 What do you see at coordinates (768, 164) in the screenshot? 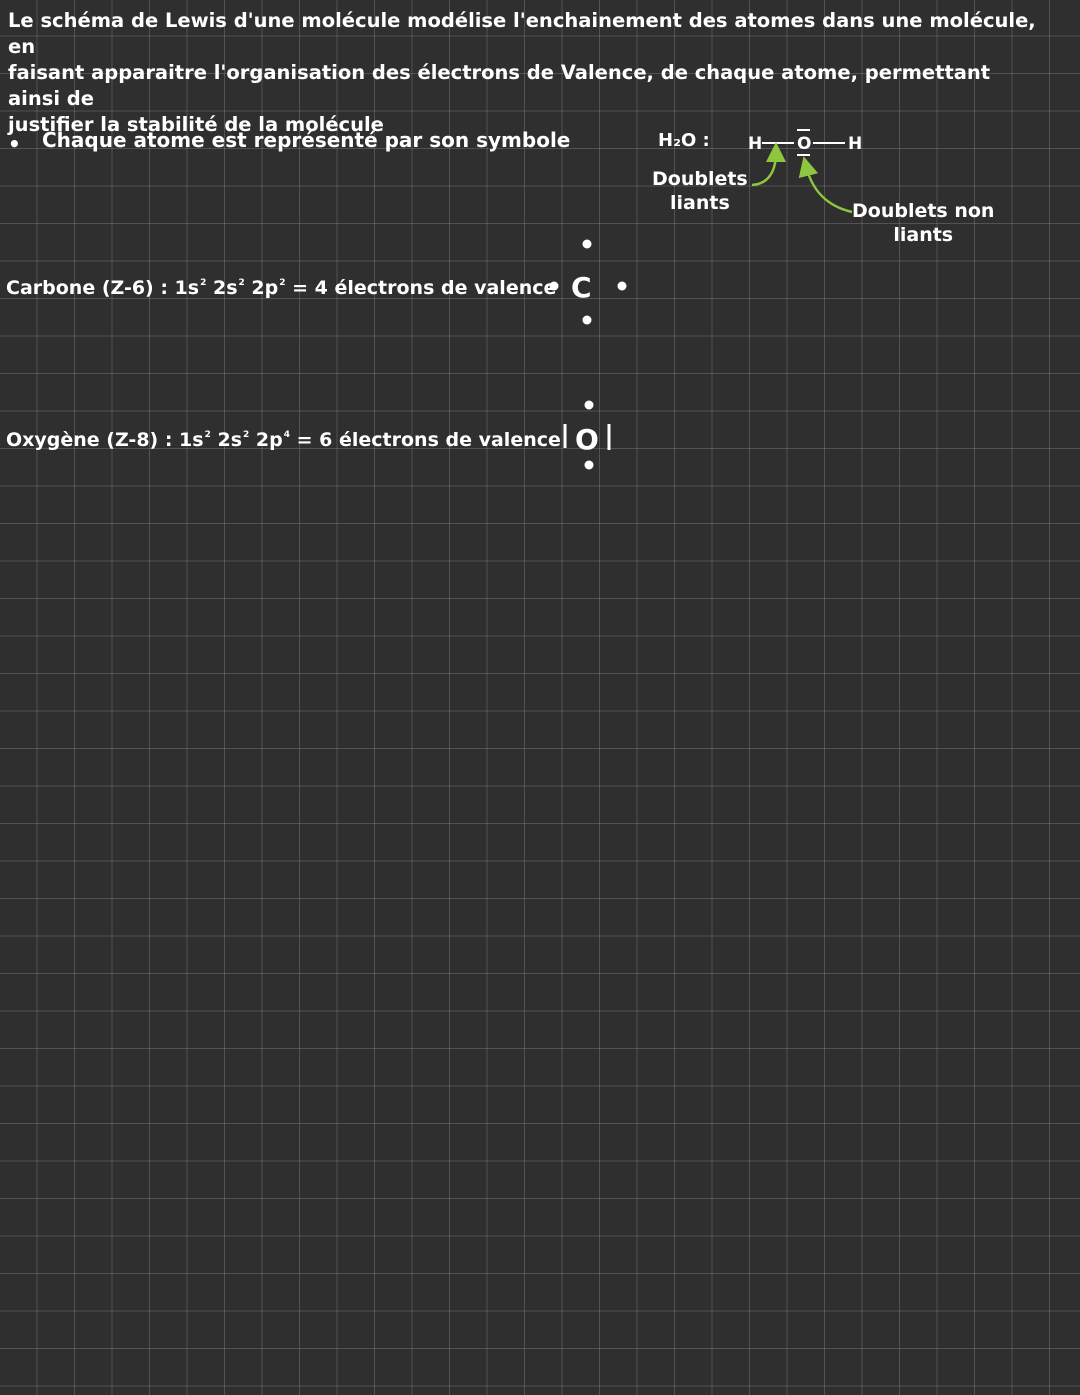
I see `bonding-pair-arrow` at bounding box center [768, 164].